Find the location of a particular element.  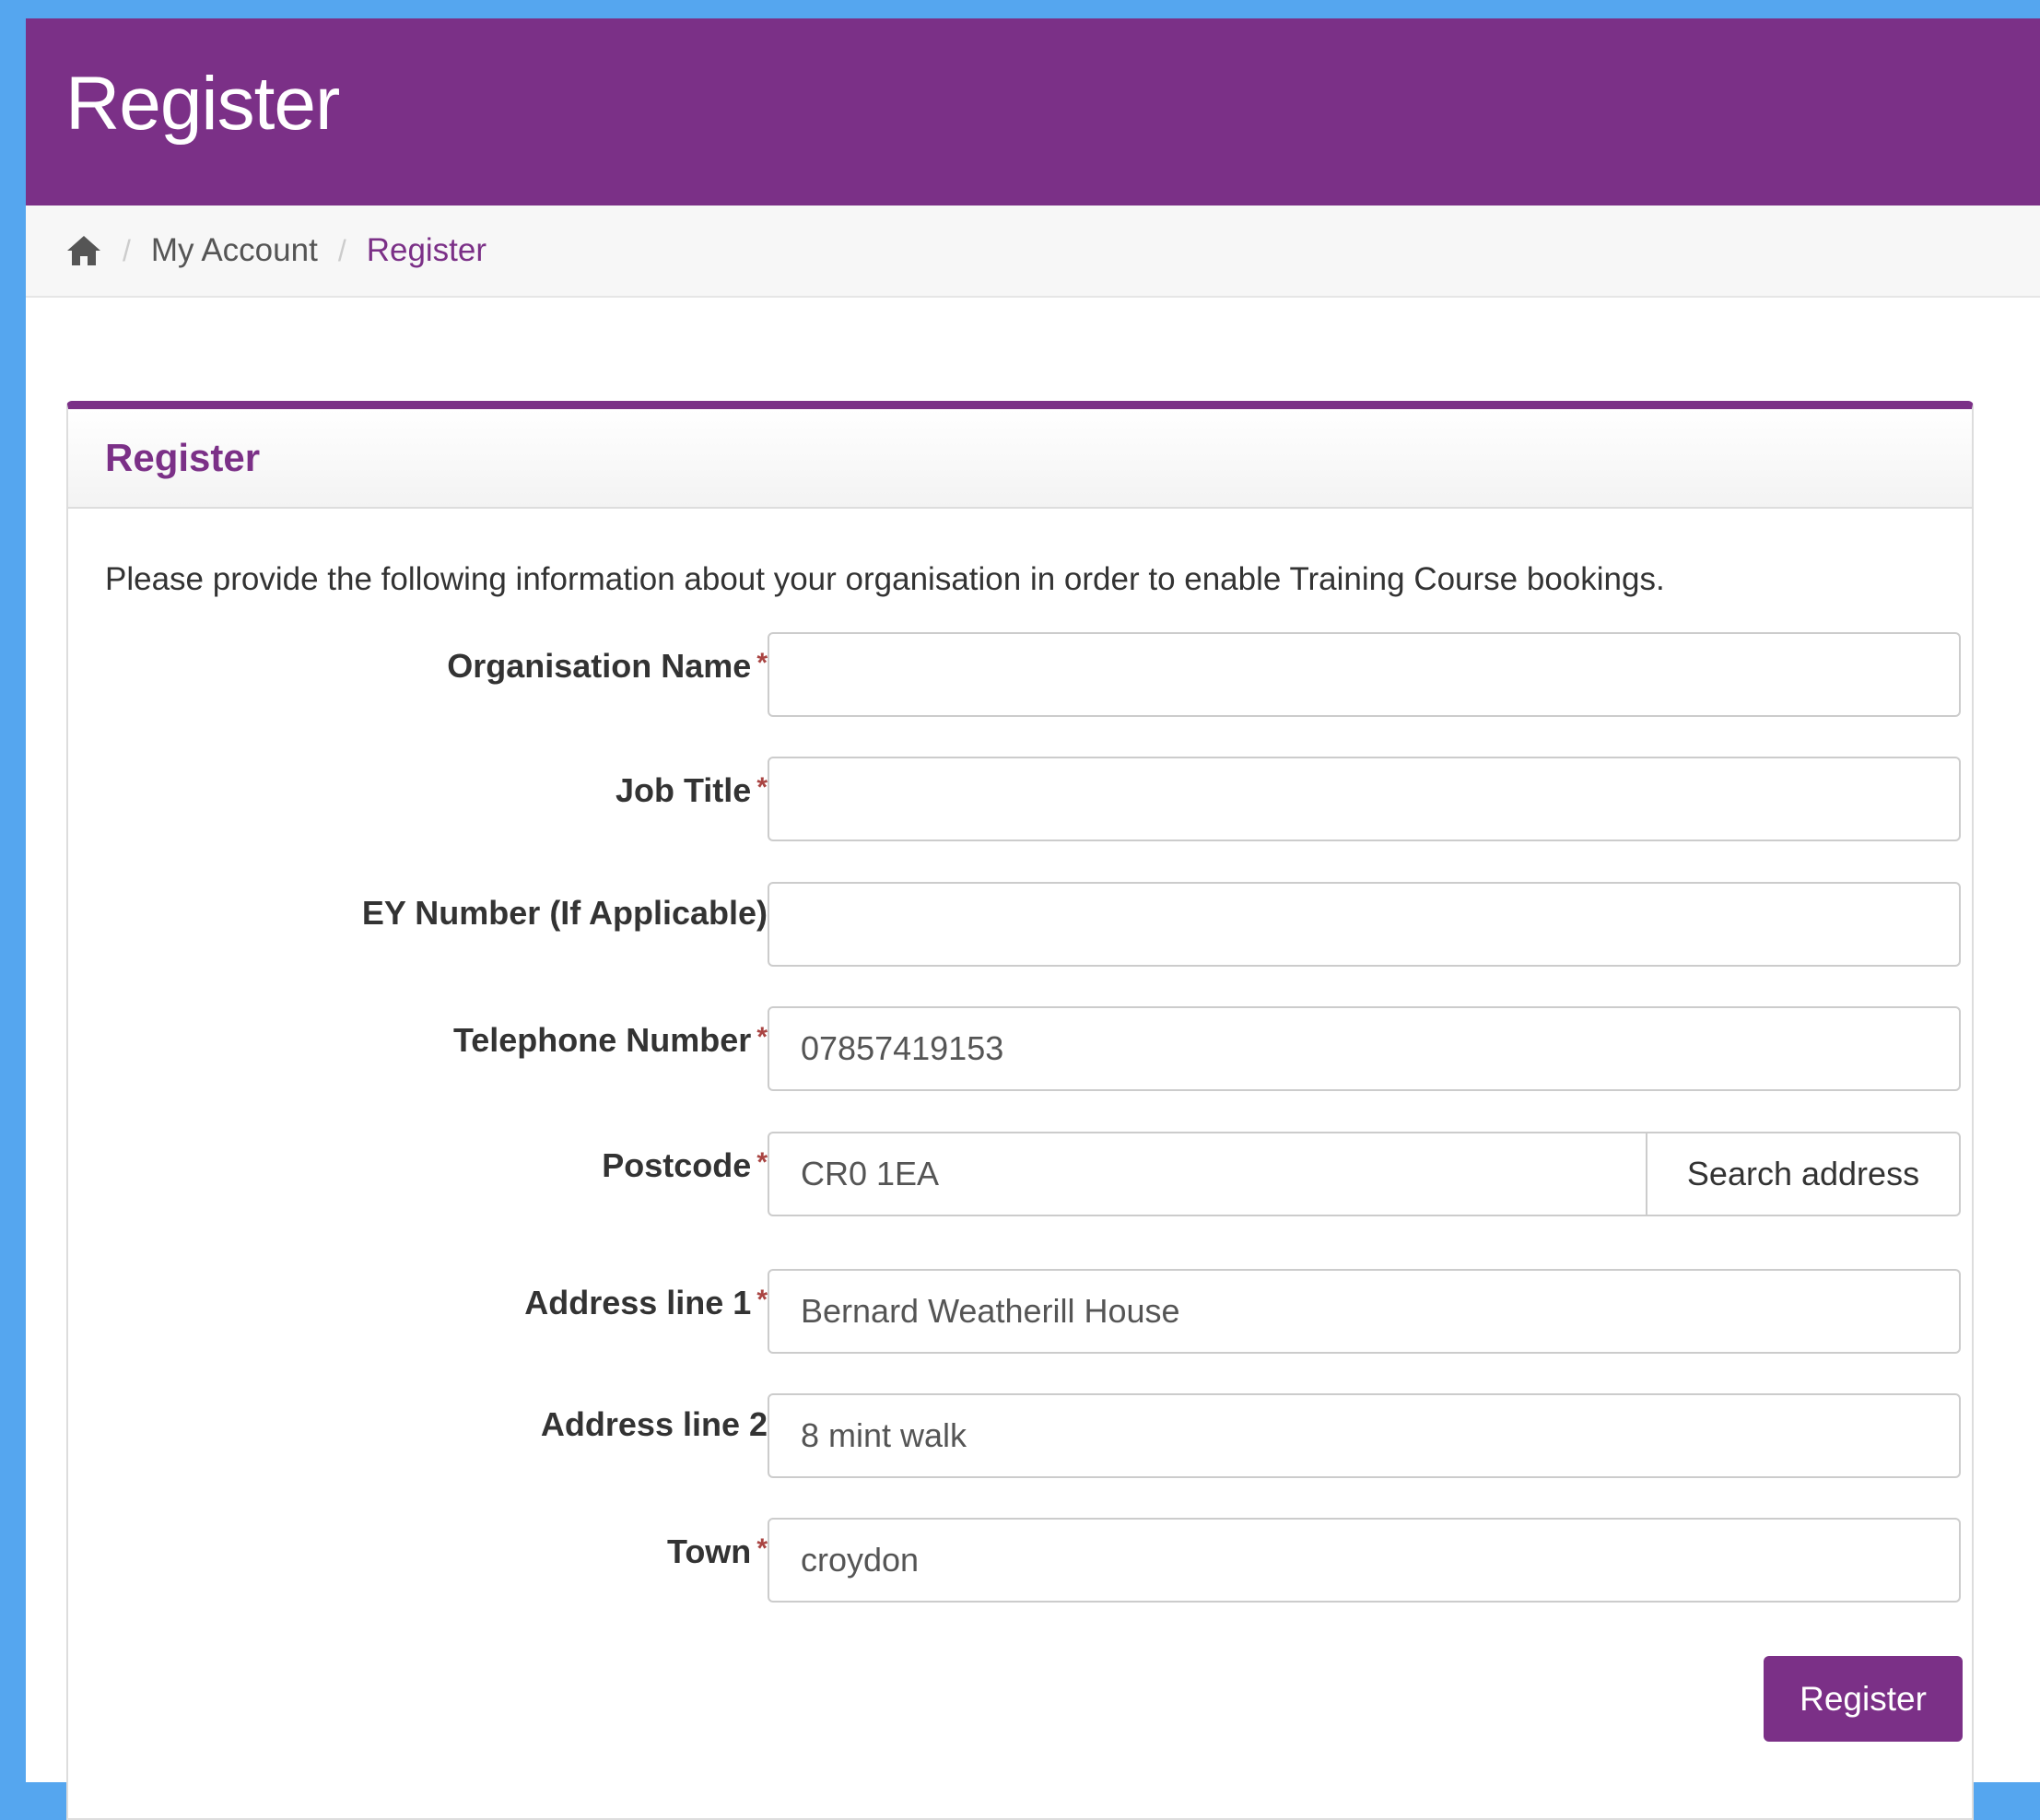

address-line-1-input is located at coordinates (1364, 1311).